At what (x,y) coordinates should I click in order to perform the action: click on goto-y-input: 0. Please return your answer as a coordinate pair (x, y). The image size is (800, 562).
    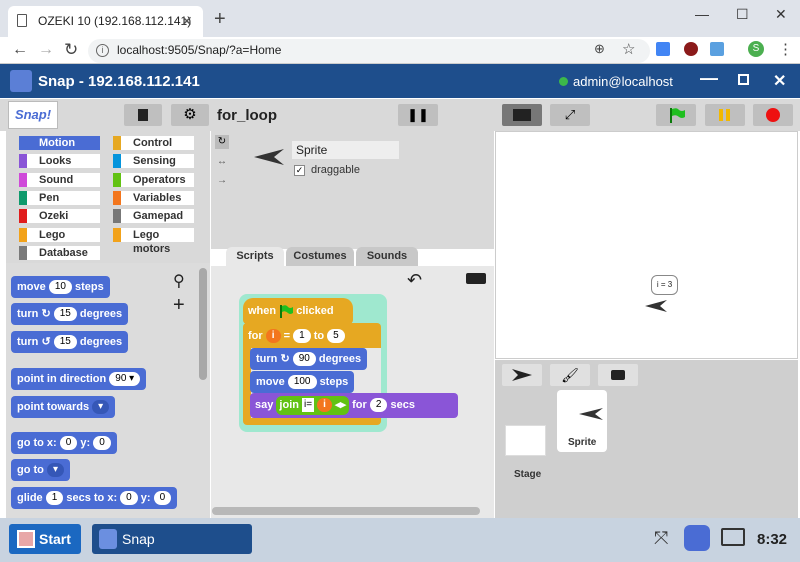
    Looking at the image, I should click on (102, 443).